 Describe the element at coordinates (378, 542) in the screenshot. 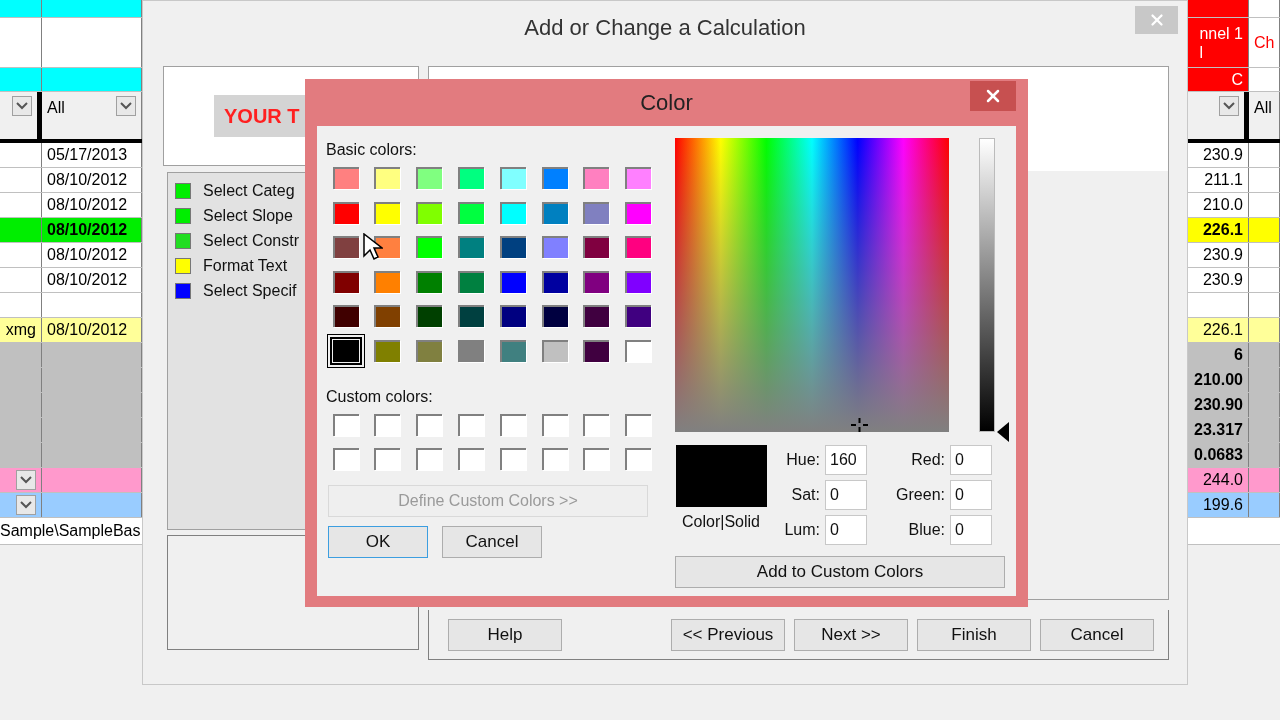

I see `dialog-button: OK` at that location.